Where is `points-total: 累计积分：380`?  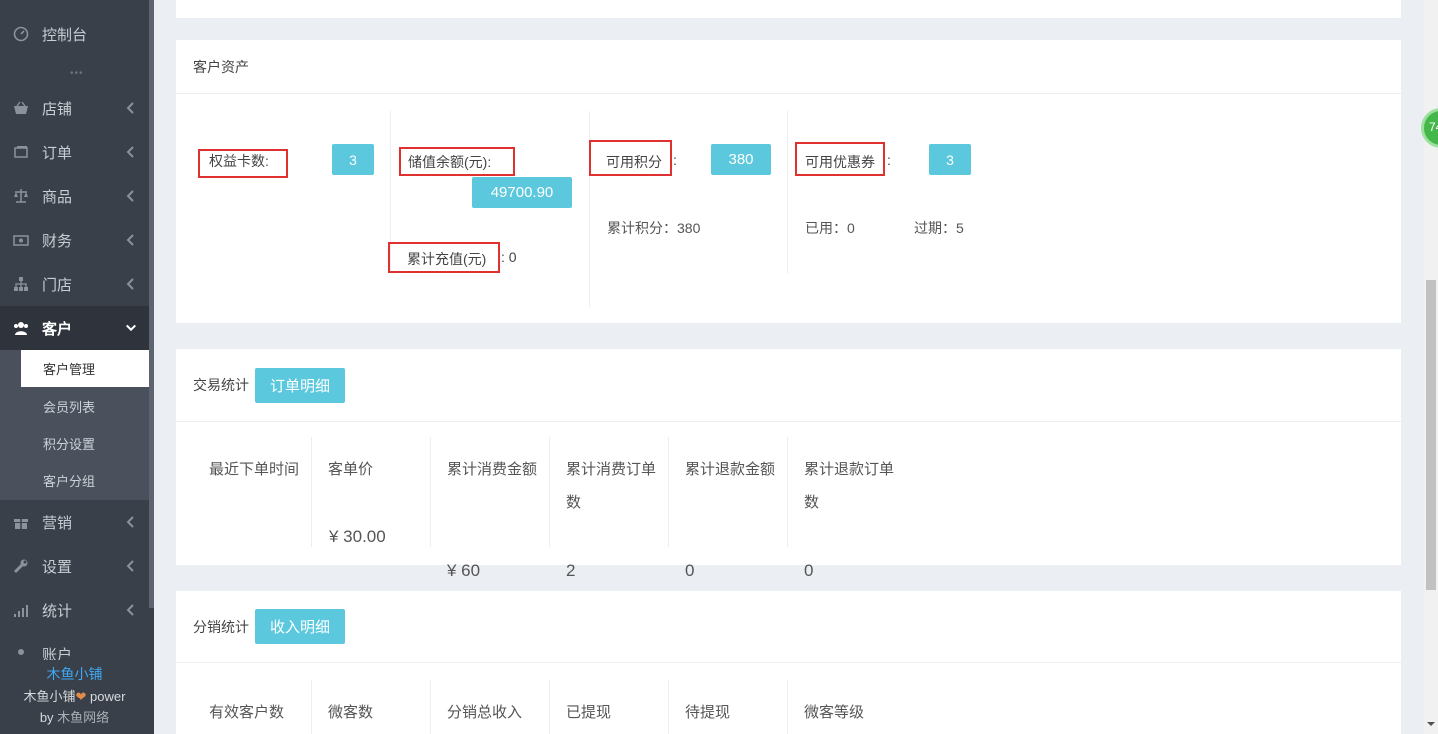
points-total: 累计积分：380 is located at coordinates (654, 228).